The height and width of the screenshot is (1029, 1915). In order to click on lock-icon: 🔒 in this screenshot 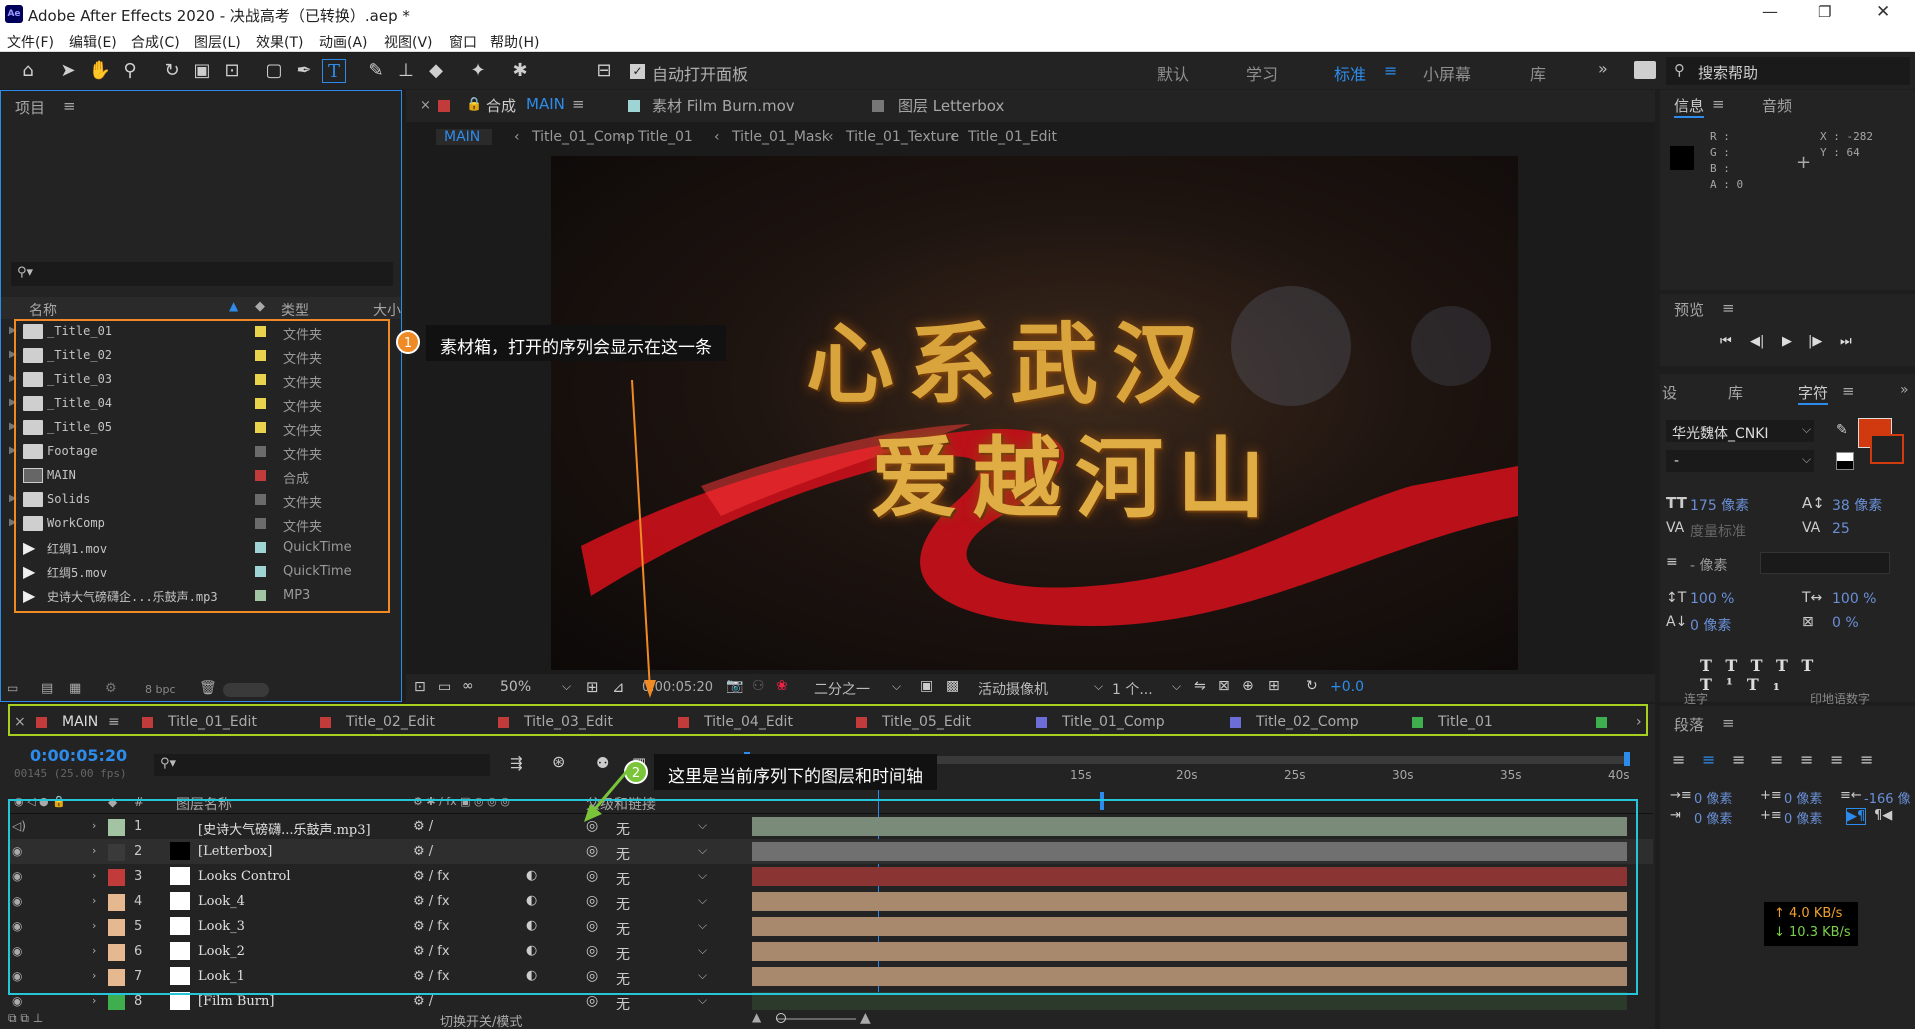, I will do `click(474, 104)`.